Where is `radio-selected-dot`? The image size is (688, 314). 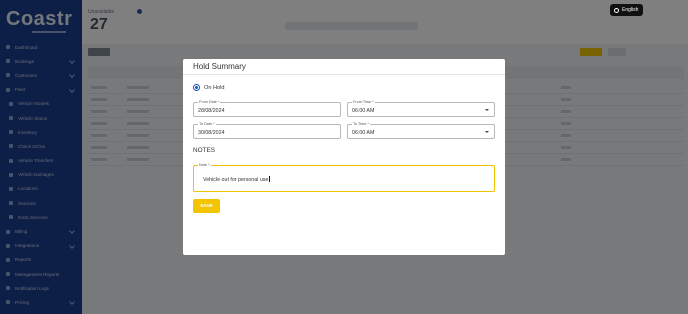
radio-selected-dot is located at coordinates (196, 87).